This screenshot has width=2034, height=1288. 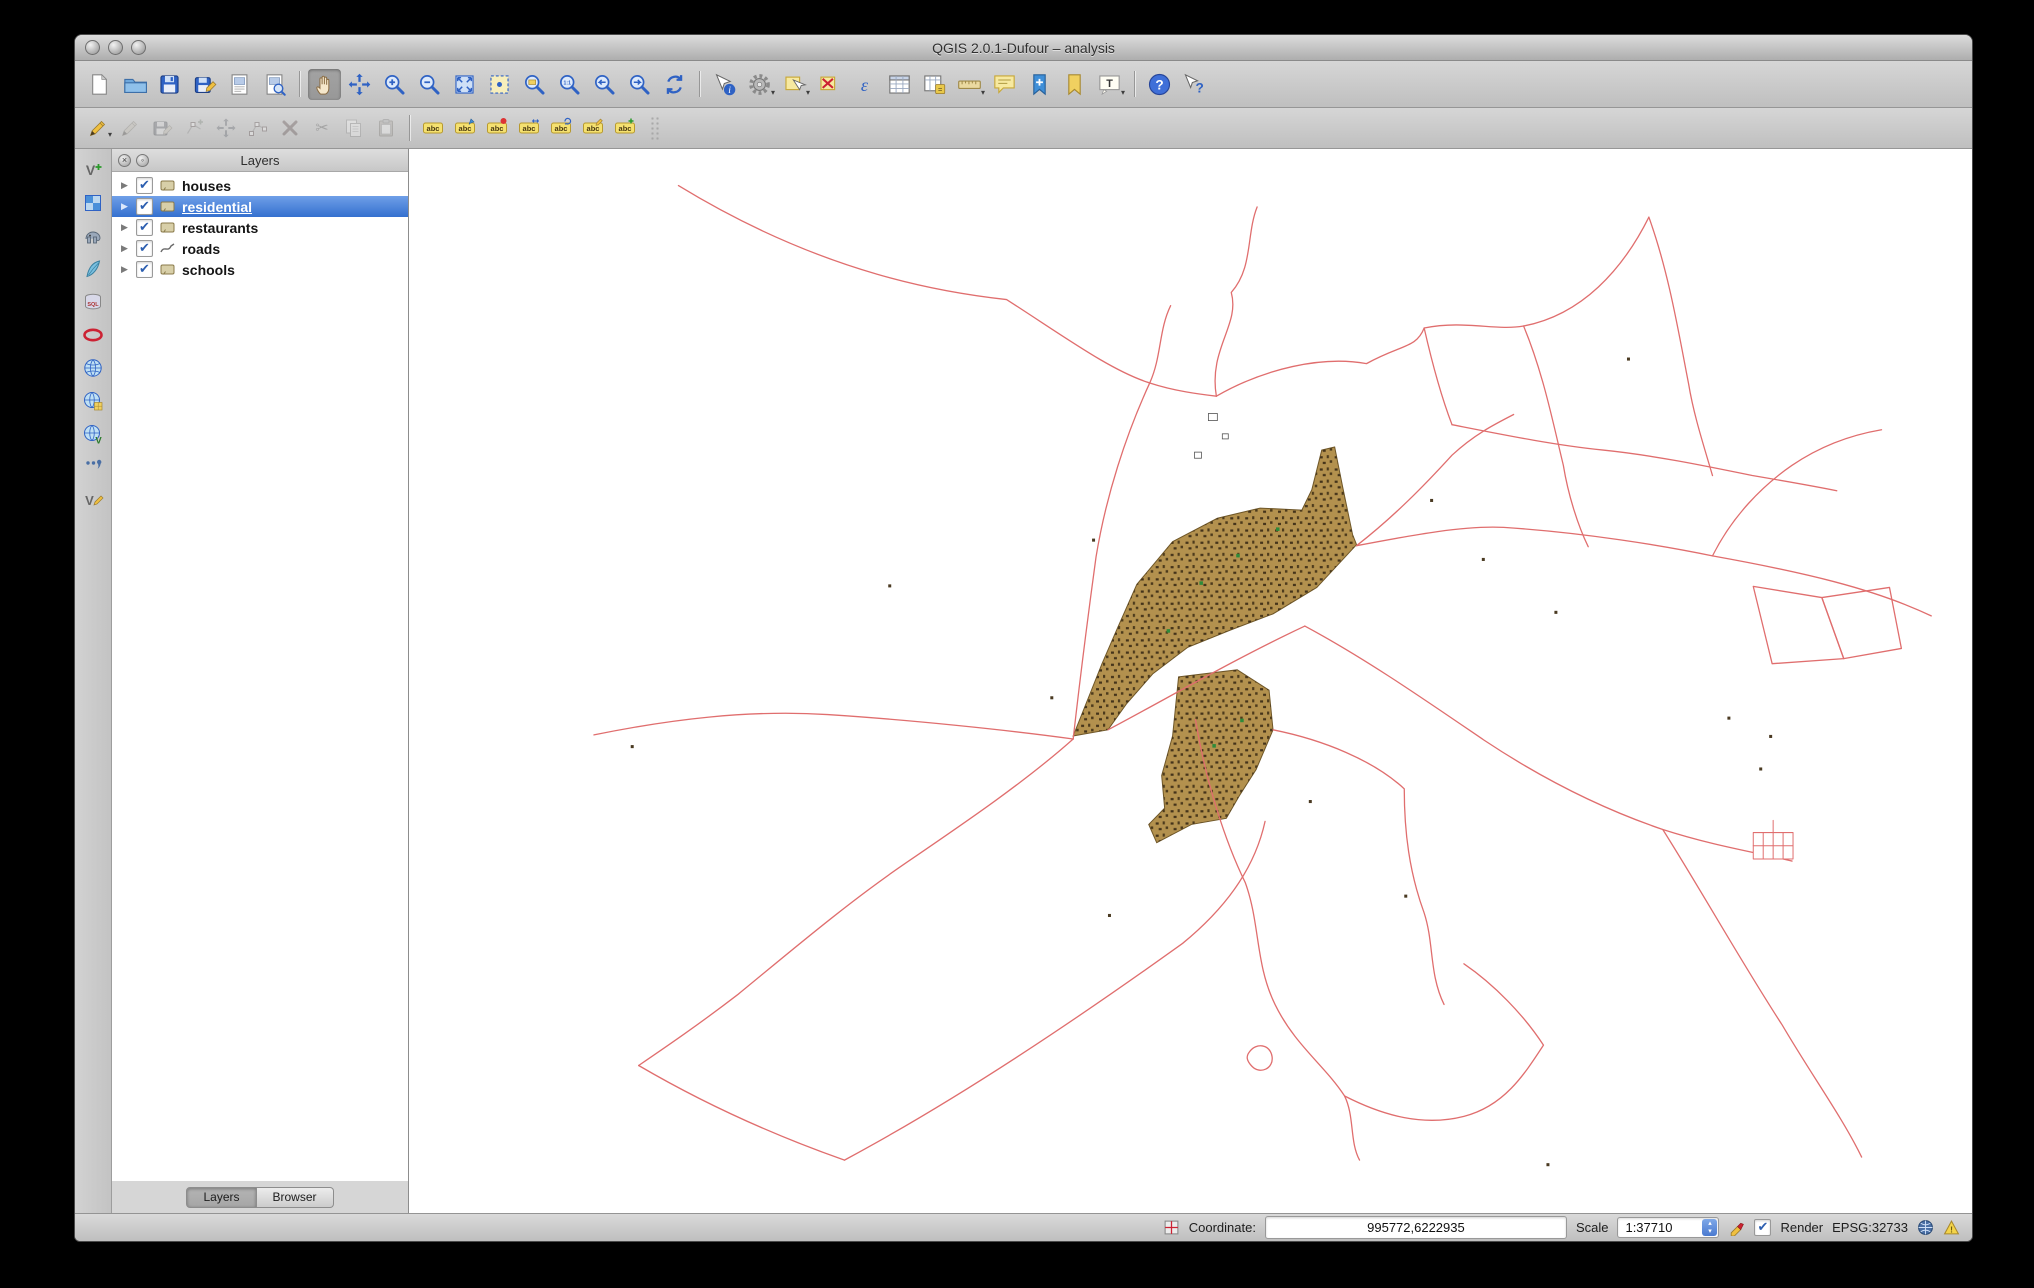 I want to click on new-project-button, so click(x=99, y=84).